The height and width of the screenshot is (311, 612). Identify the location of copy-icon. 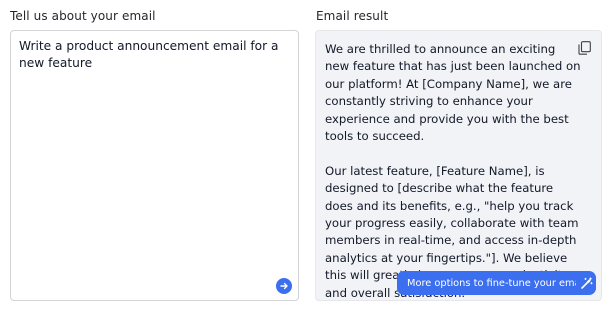
(584, 48).